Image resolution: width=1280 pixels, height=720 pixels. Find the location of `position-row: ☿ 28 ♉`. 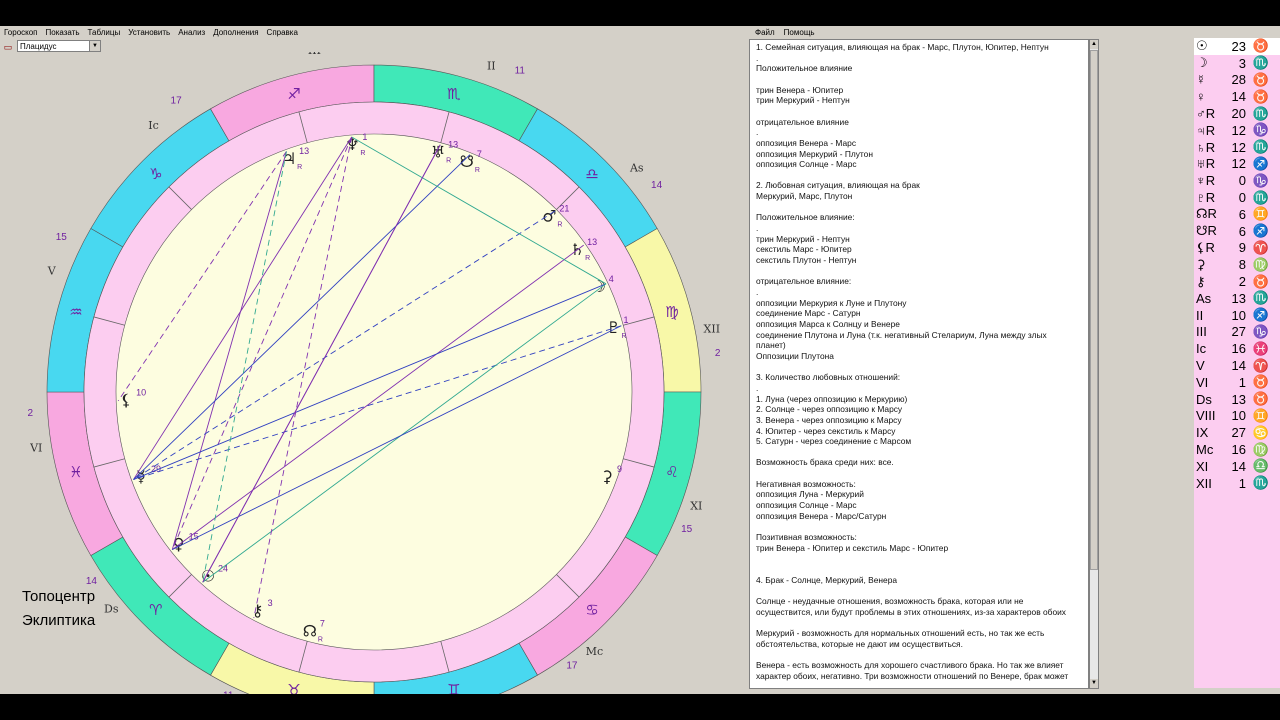

position-row: ☿ 28 ♉ is located at coordinates (1237, 80).